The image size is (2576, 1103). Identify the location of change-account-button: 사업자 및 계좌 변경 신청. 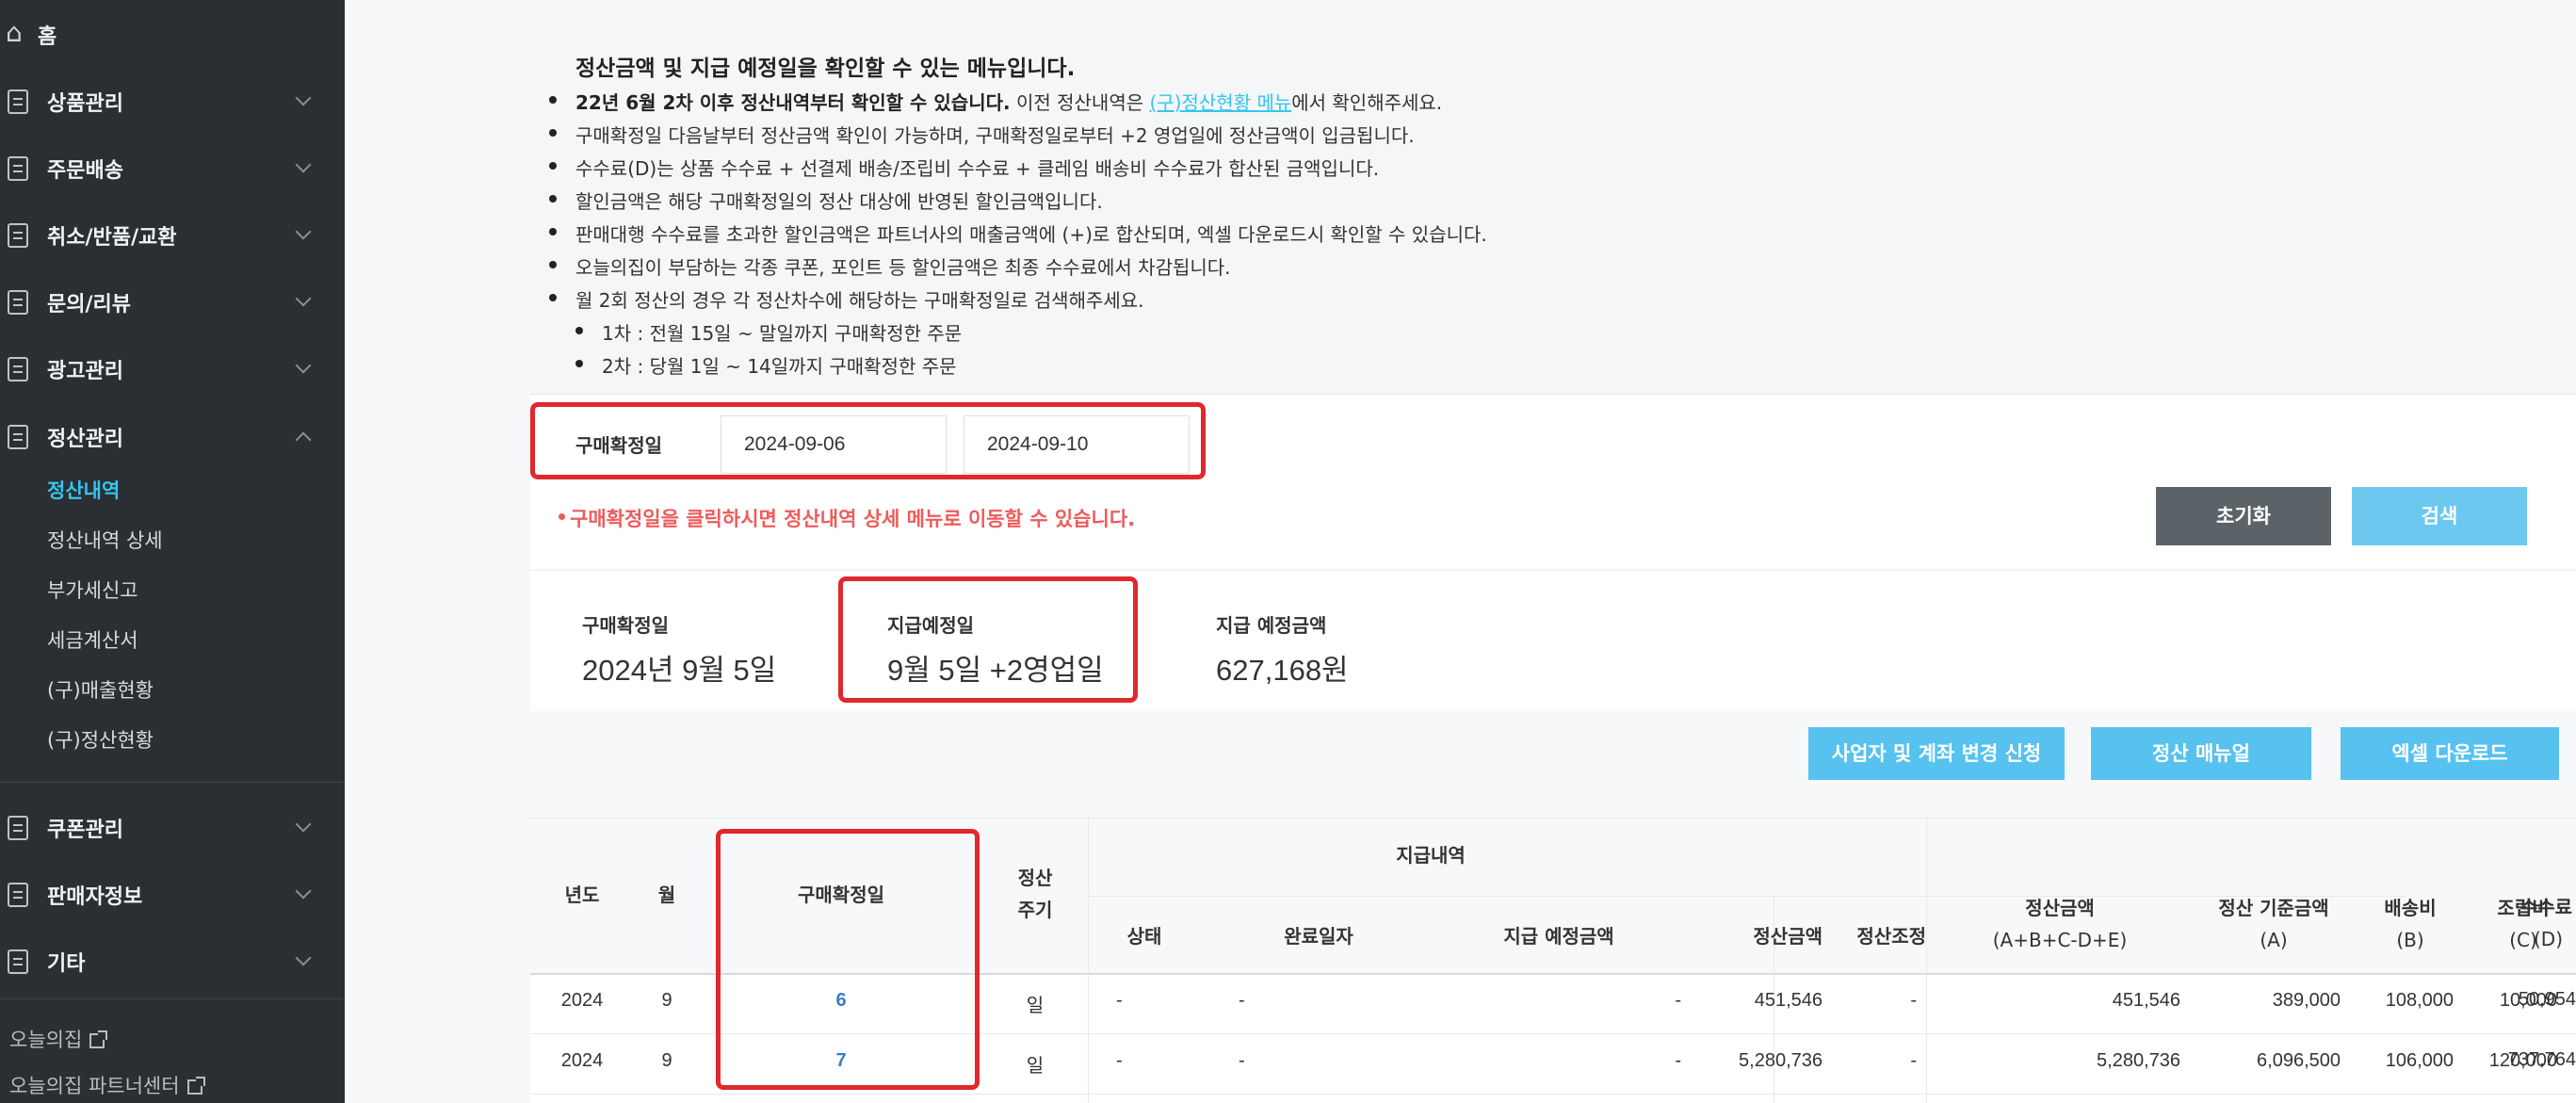
(1936, 753).